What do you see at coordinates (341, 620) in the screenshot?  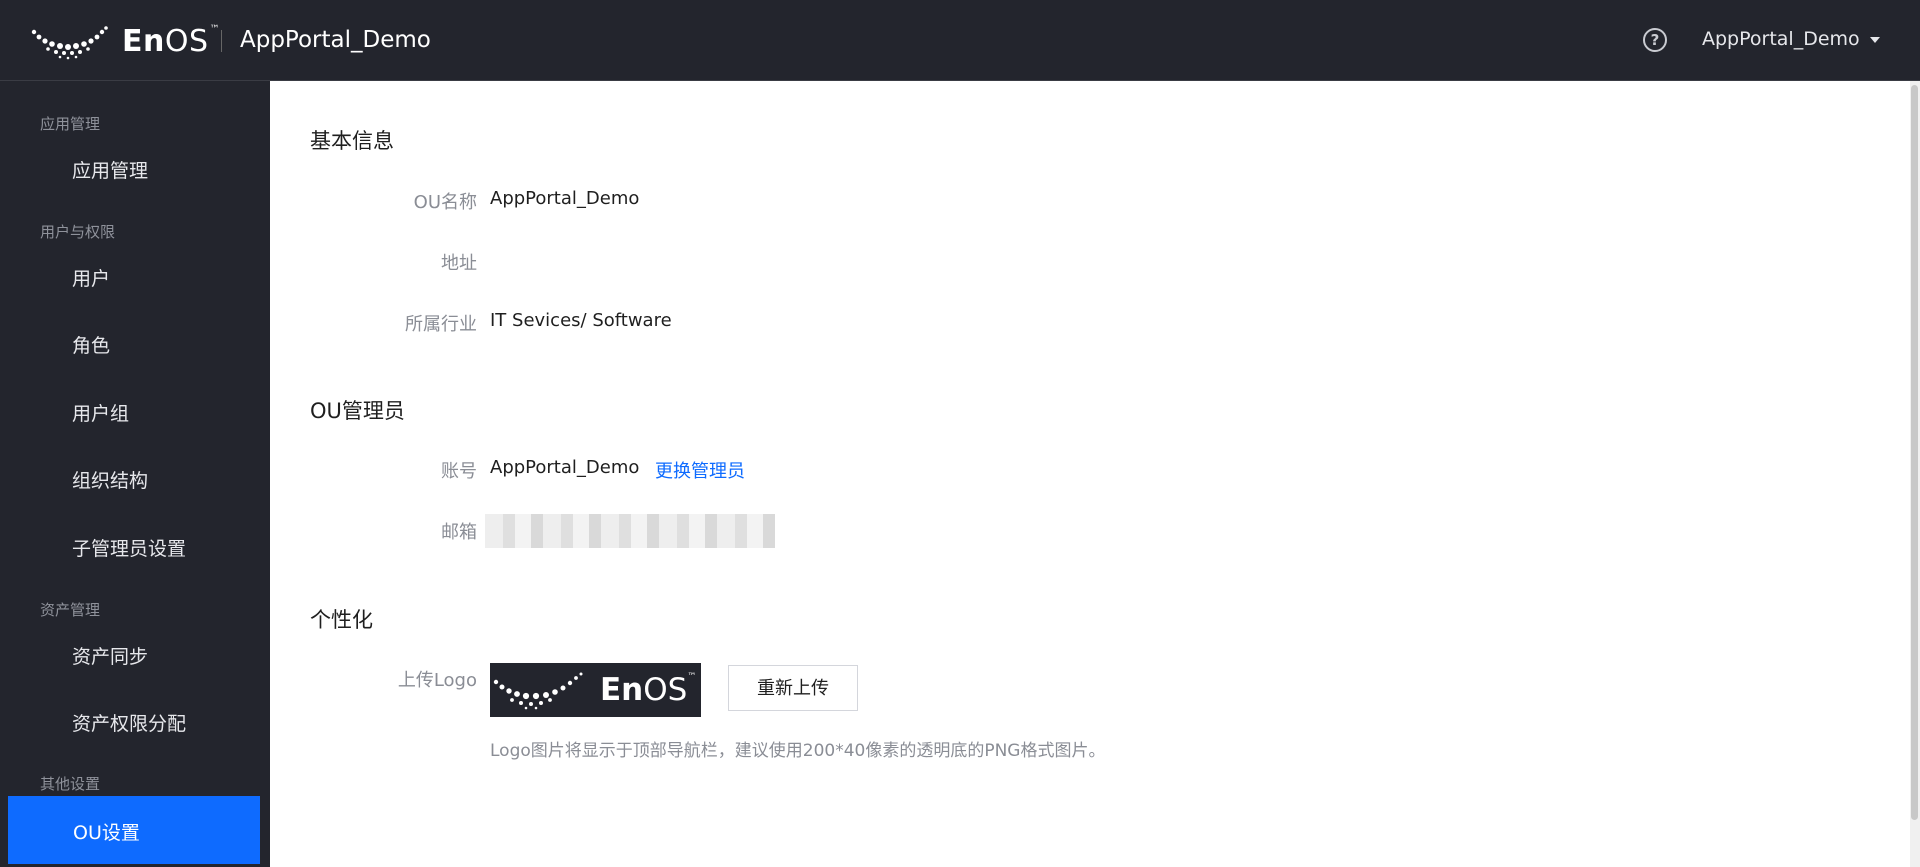 I see `section-title-personalization: 个性化` at bounding box center [341, 620].